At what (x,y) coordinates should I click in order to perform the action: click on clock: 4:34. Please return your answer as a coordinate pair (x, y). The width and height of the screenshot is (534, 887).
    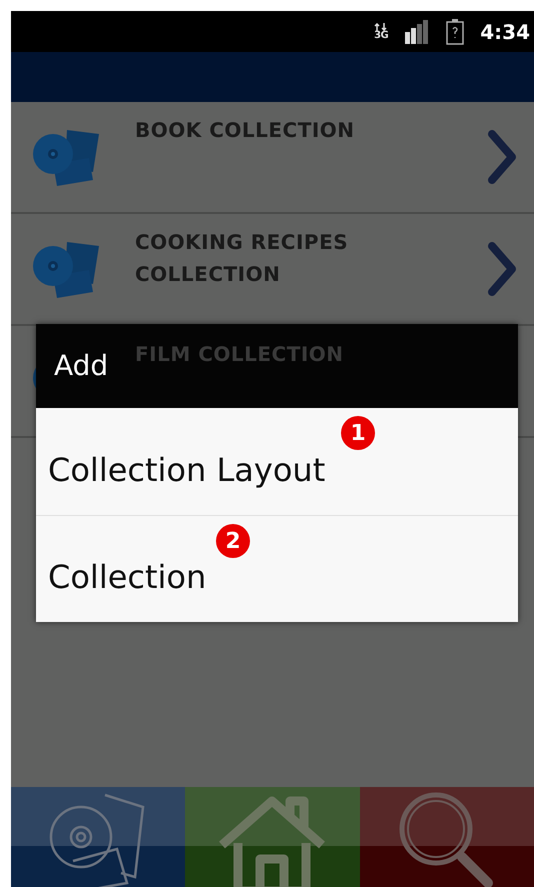
    Looking at the image, I should click on (505, 32).